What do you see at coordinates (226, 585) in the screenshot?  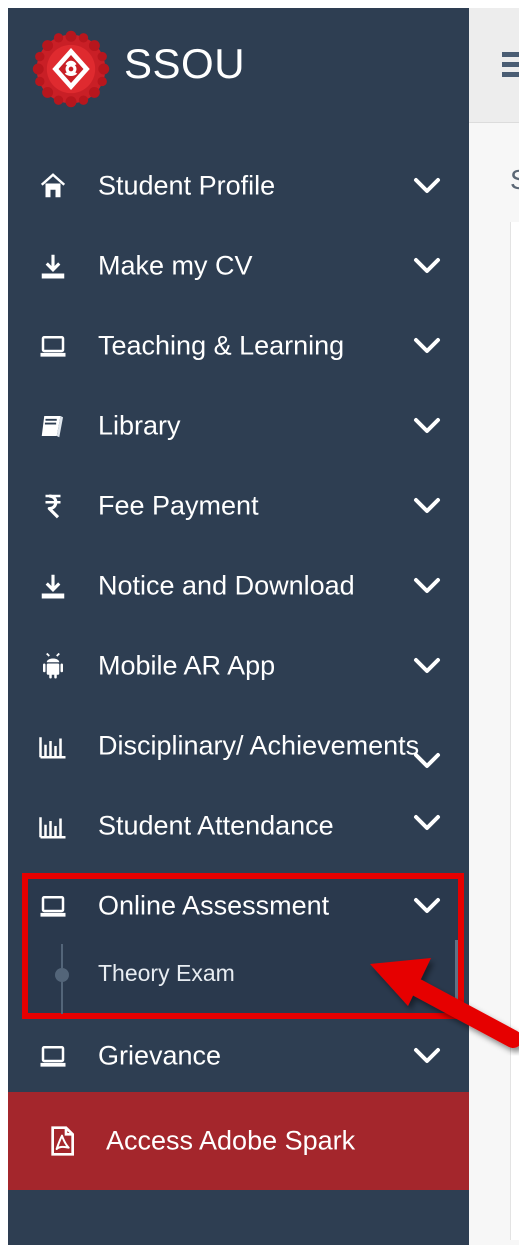 I see `sidebar-item-label: Notice and Download` at bounding box center [226, 585].